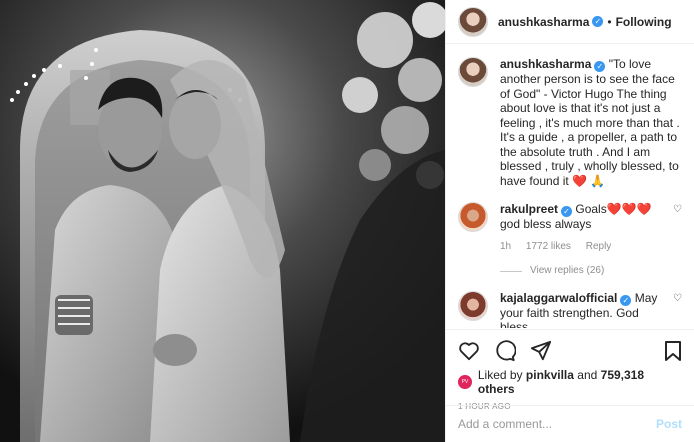 Image resolution: width=694 pixels, height=442 pixels. Describe the element at coordinates (558, 298) in the screenshot. I see `commenter-username: kajalaggarwalofficial` at that location.